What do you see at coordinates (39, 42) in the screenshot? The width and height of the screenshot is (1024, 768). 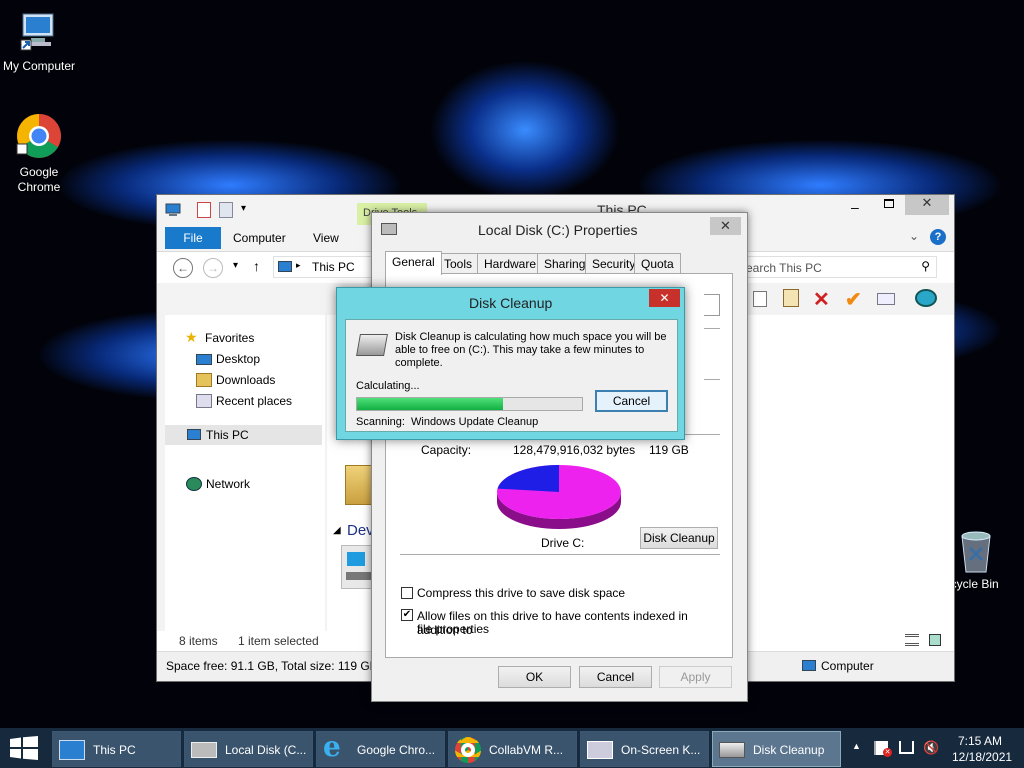 I see `desktop-icon-my-computer: My Computer` at bounding box center [39, 42].